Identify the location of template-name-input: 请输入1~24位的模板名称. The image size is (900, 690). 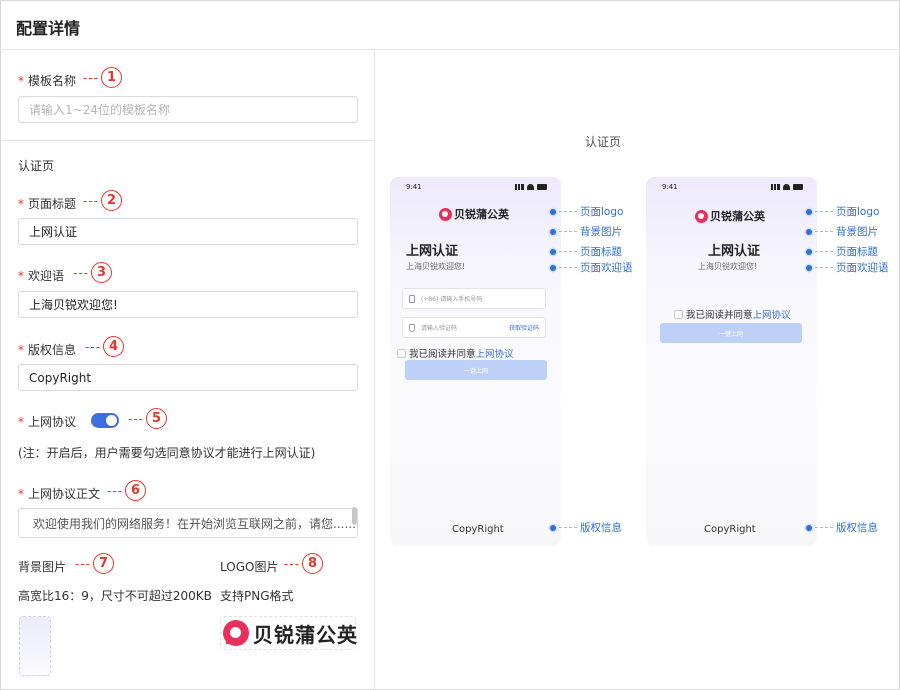
(188, 109).